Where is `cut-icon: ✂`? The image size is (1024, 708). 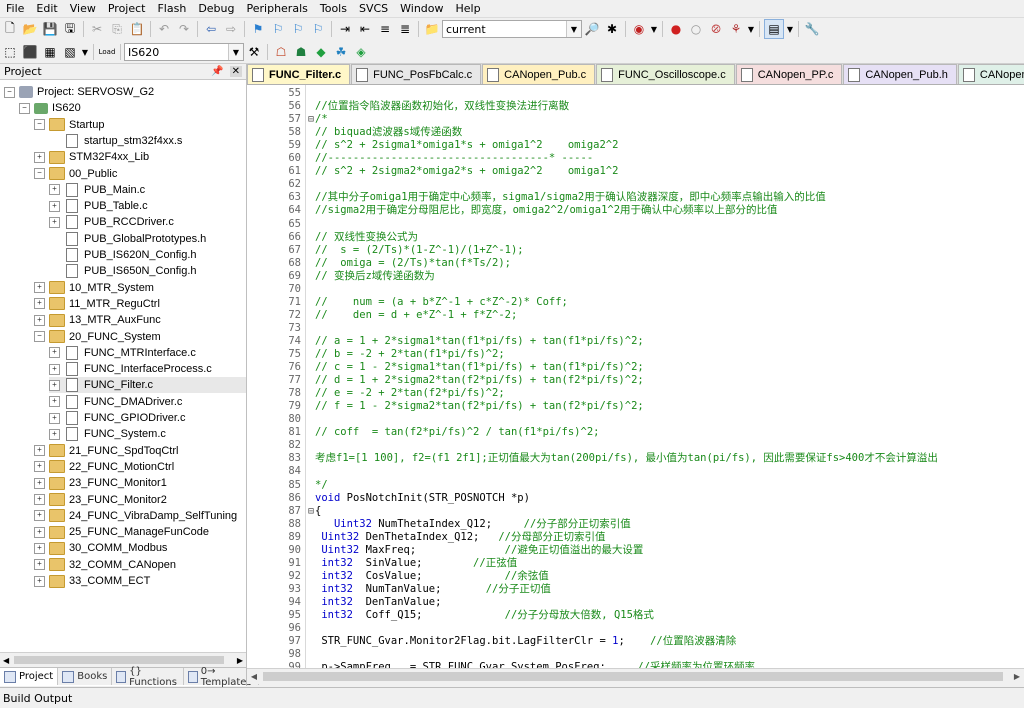 cut-icon: ✂ is located at coordinates (97, 29).